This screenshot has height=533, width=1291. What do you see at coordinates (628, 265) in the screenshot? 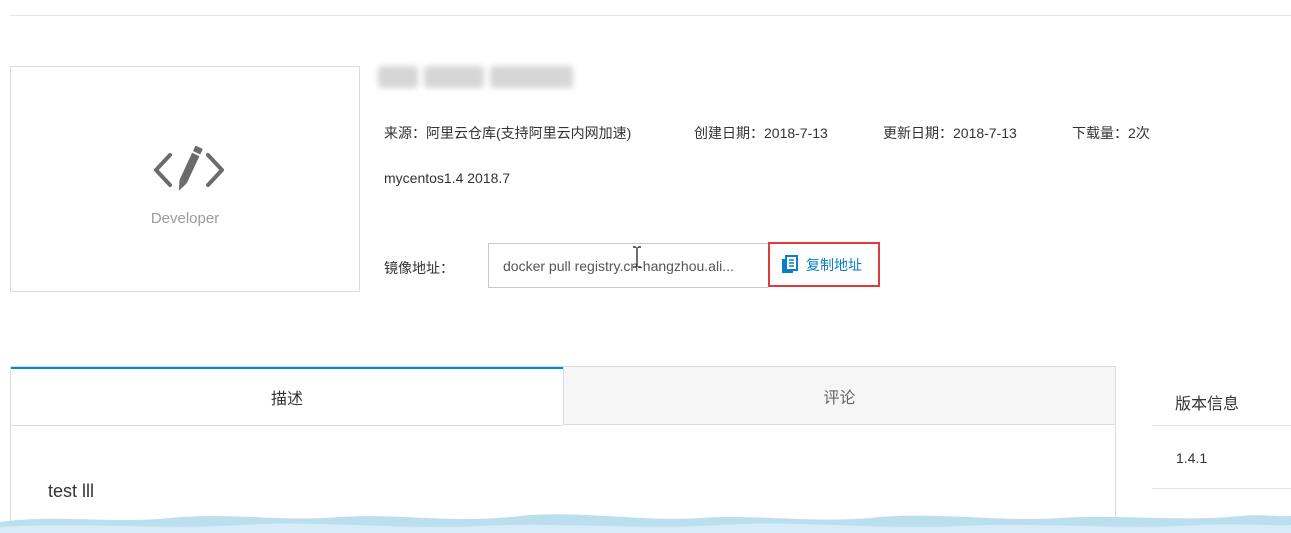
I see `image-address-input` at bounding box center [628, 265].